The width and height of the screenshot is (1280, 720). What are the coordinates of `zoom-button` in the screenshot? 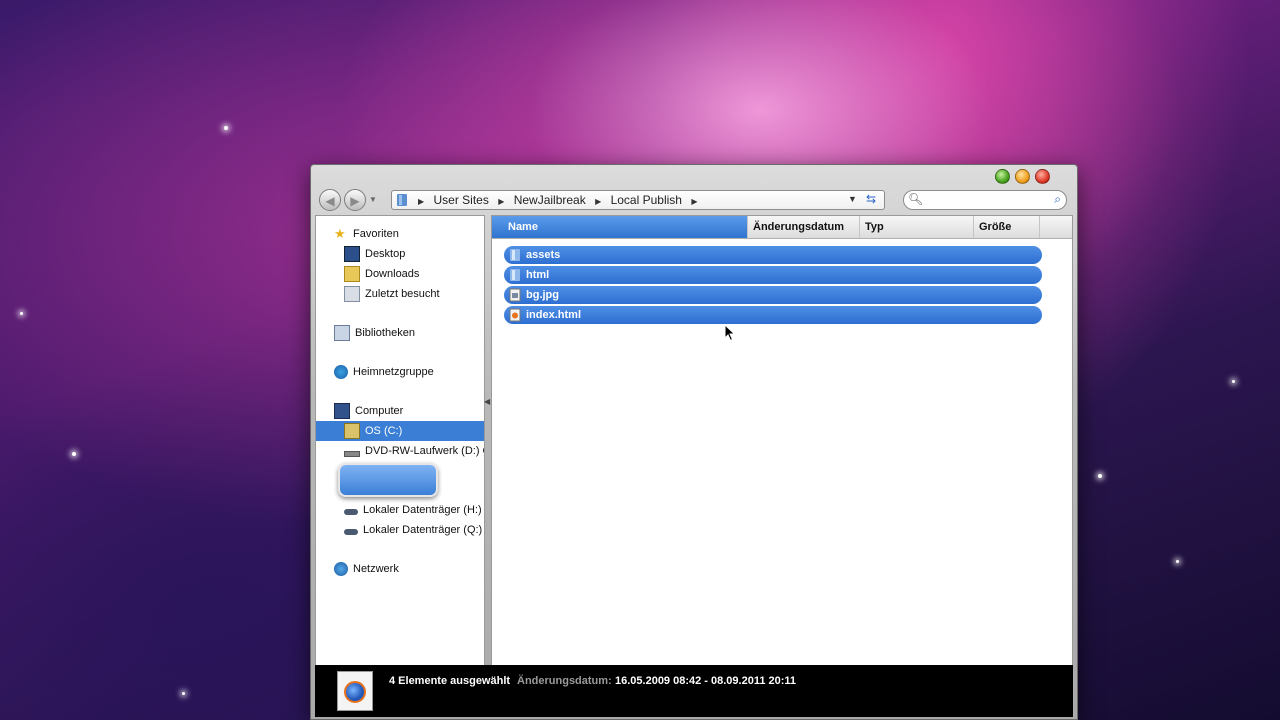 It's located at (1022, 176).